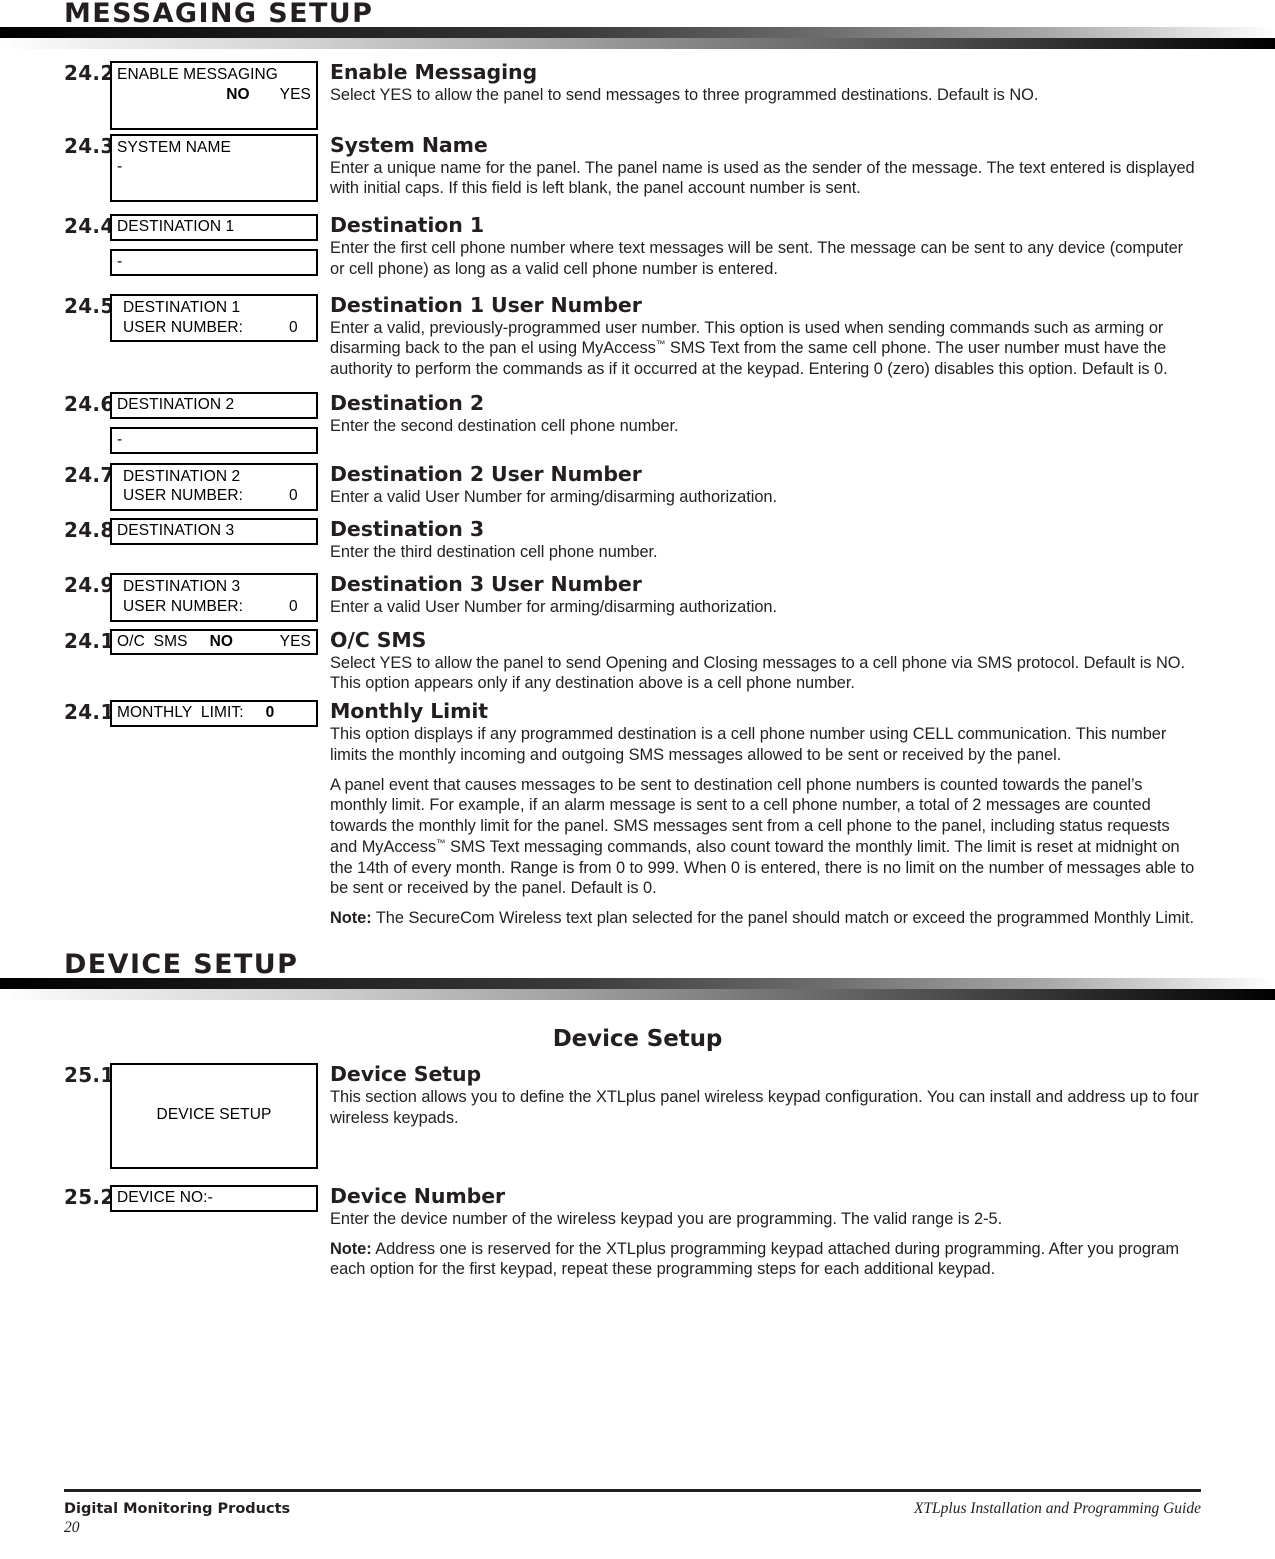 This screenshot has height=1559, width=1275. I want to click on lcd-line-1: DESTINATION 1, so click(214, 308).